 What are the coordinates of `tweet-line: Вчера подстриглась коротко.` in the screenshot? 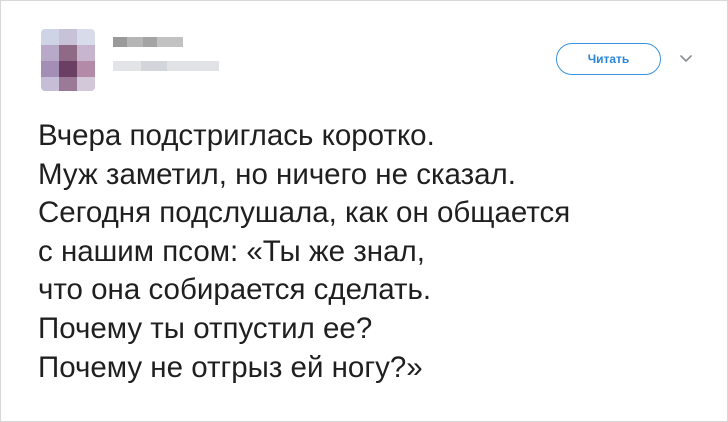 It's located at (236, 135).